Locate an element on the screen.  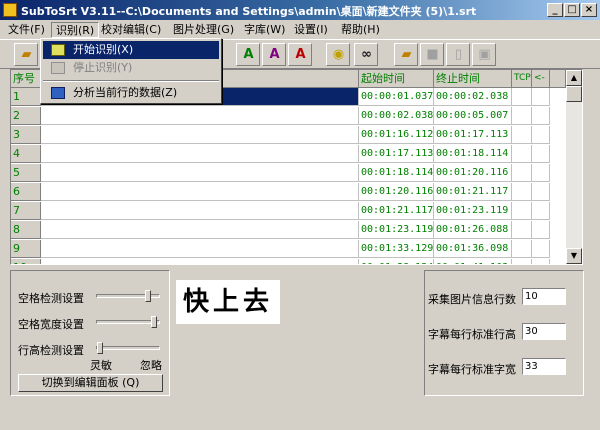
end-time-cell: 00:01:26.088 is located at coordinates (473, 230).